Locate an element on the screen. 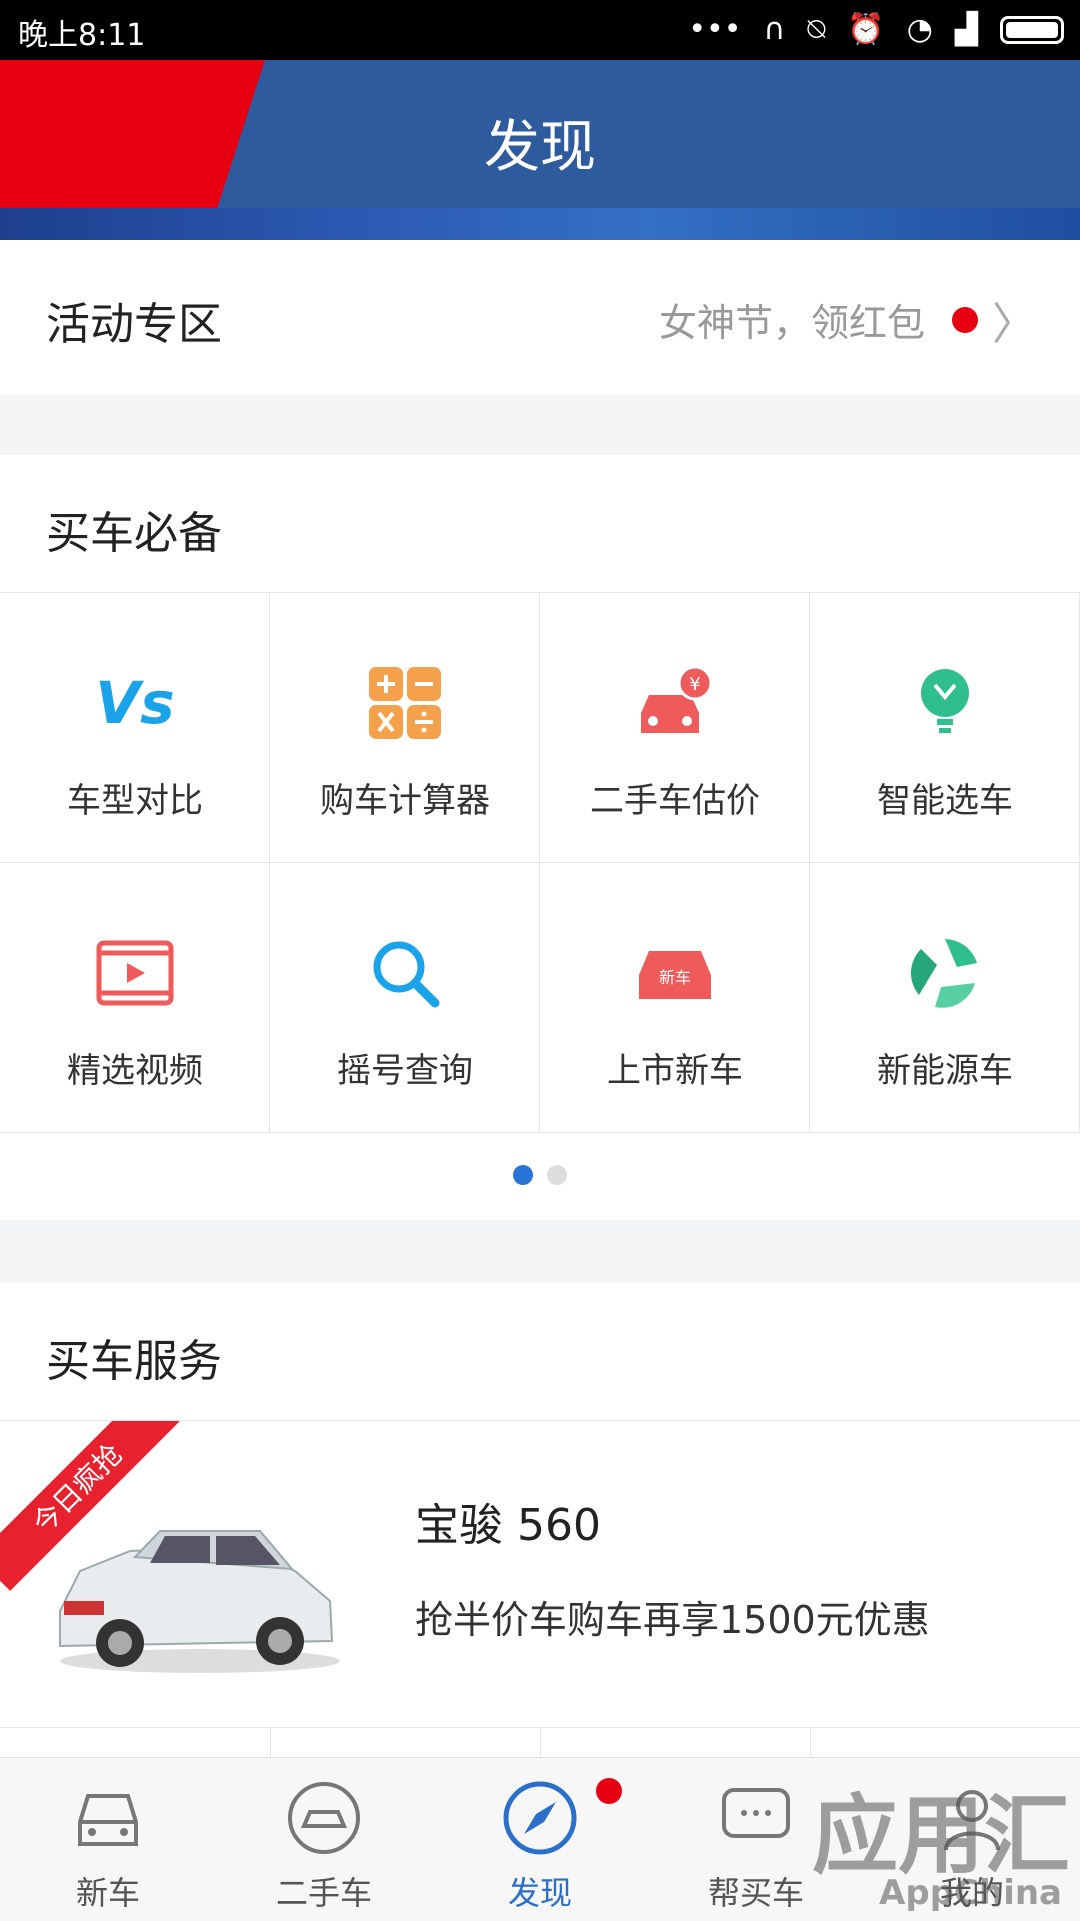 The height and width of the screenshot is (1921, 1080). grid-item-new-energy: 新能源车 is located at coordinates (945, 998).